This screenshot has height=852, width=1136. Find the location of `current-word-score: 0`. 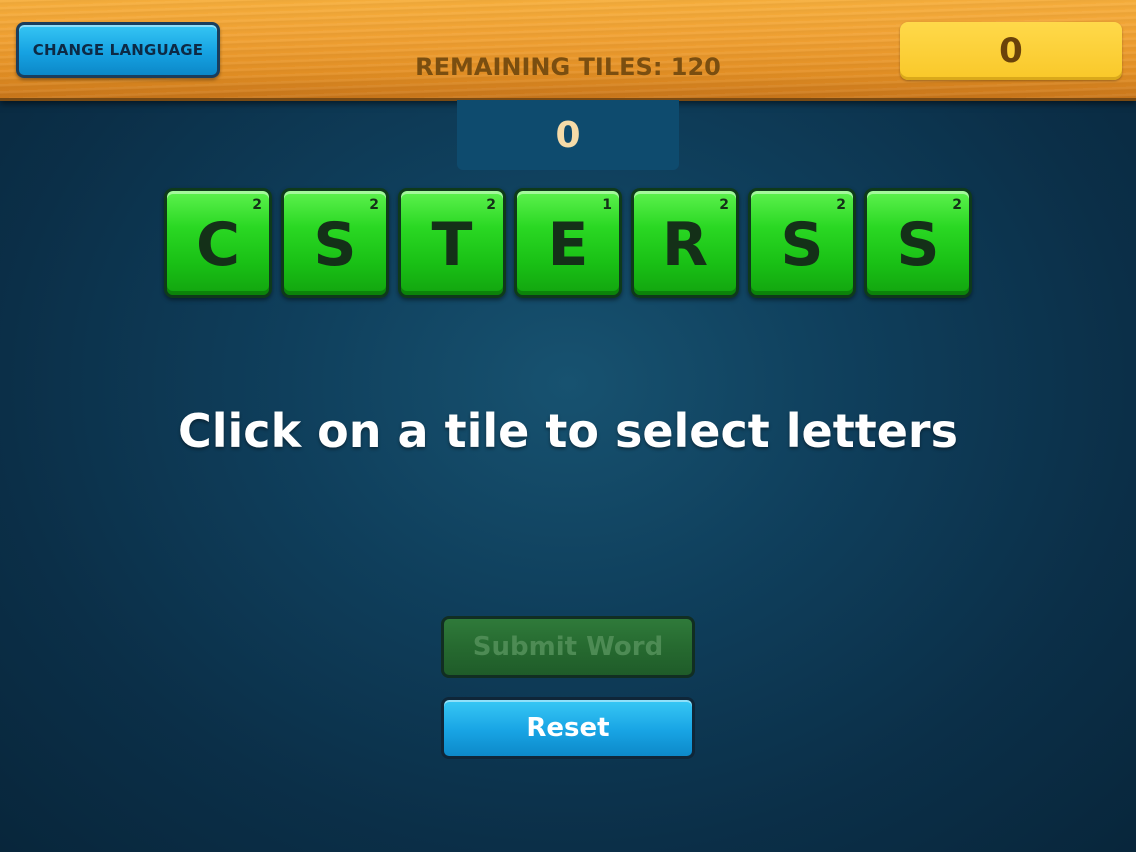

current-word-score: 0 is located at coordinates (568, 135).